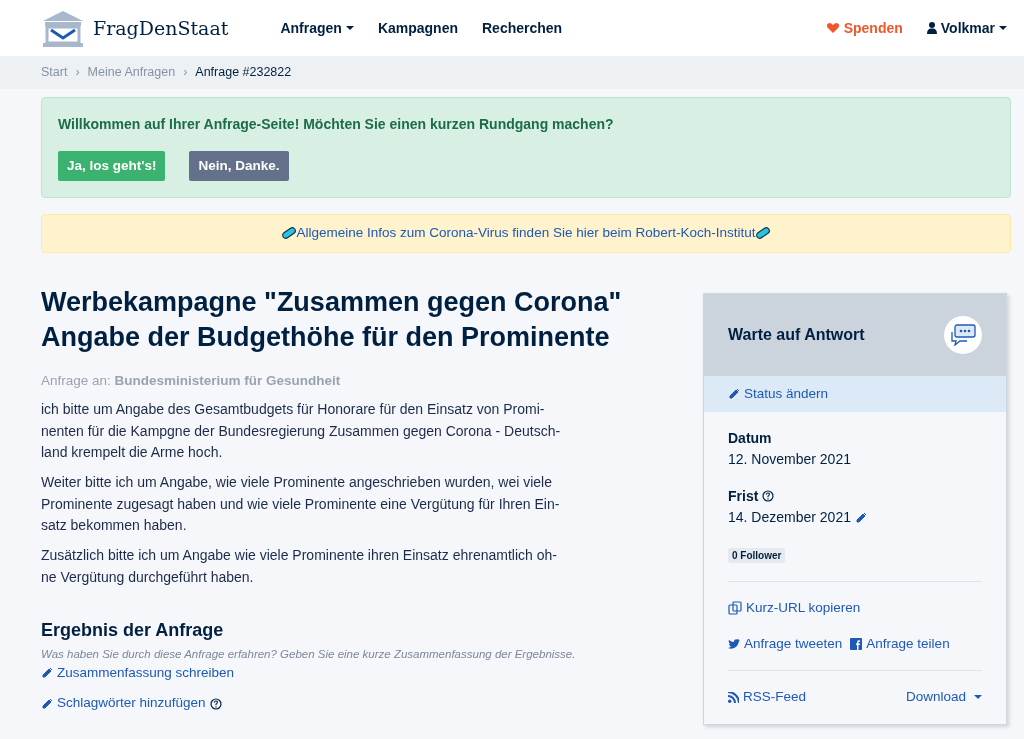 The image size is (1024, 739). I want to click on site-logo-text: FragDenStaat, so click(161, 28).